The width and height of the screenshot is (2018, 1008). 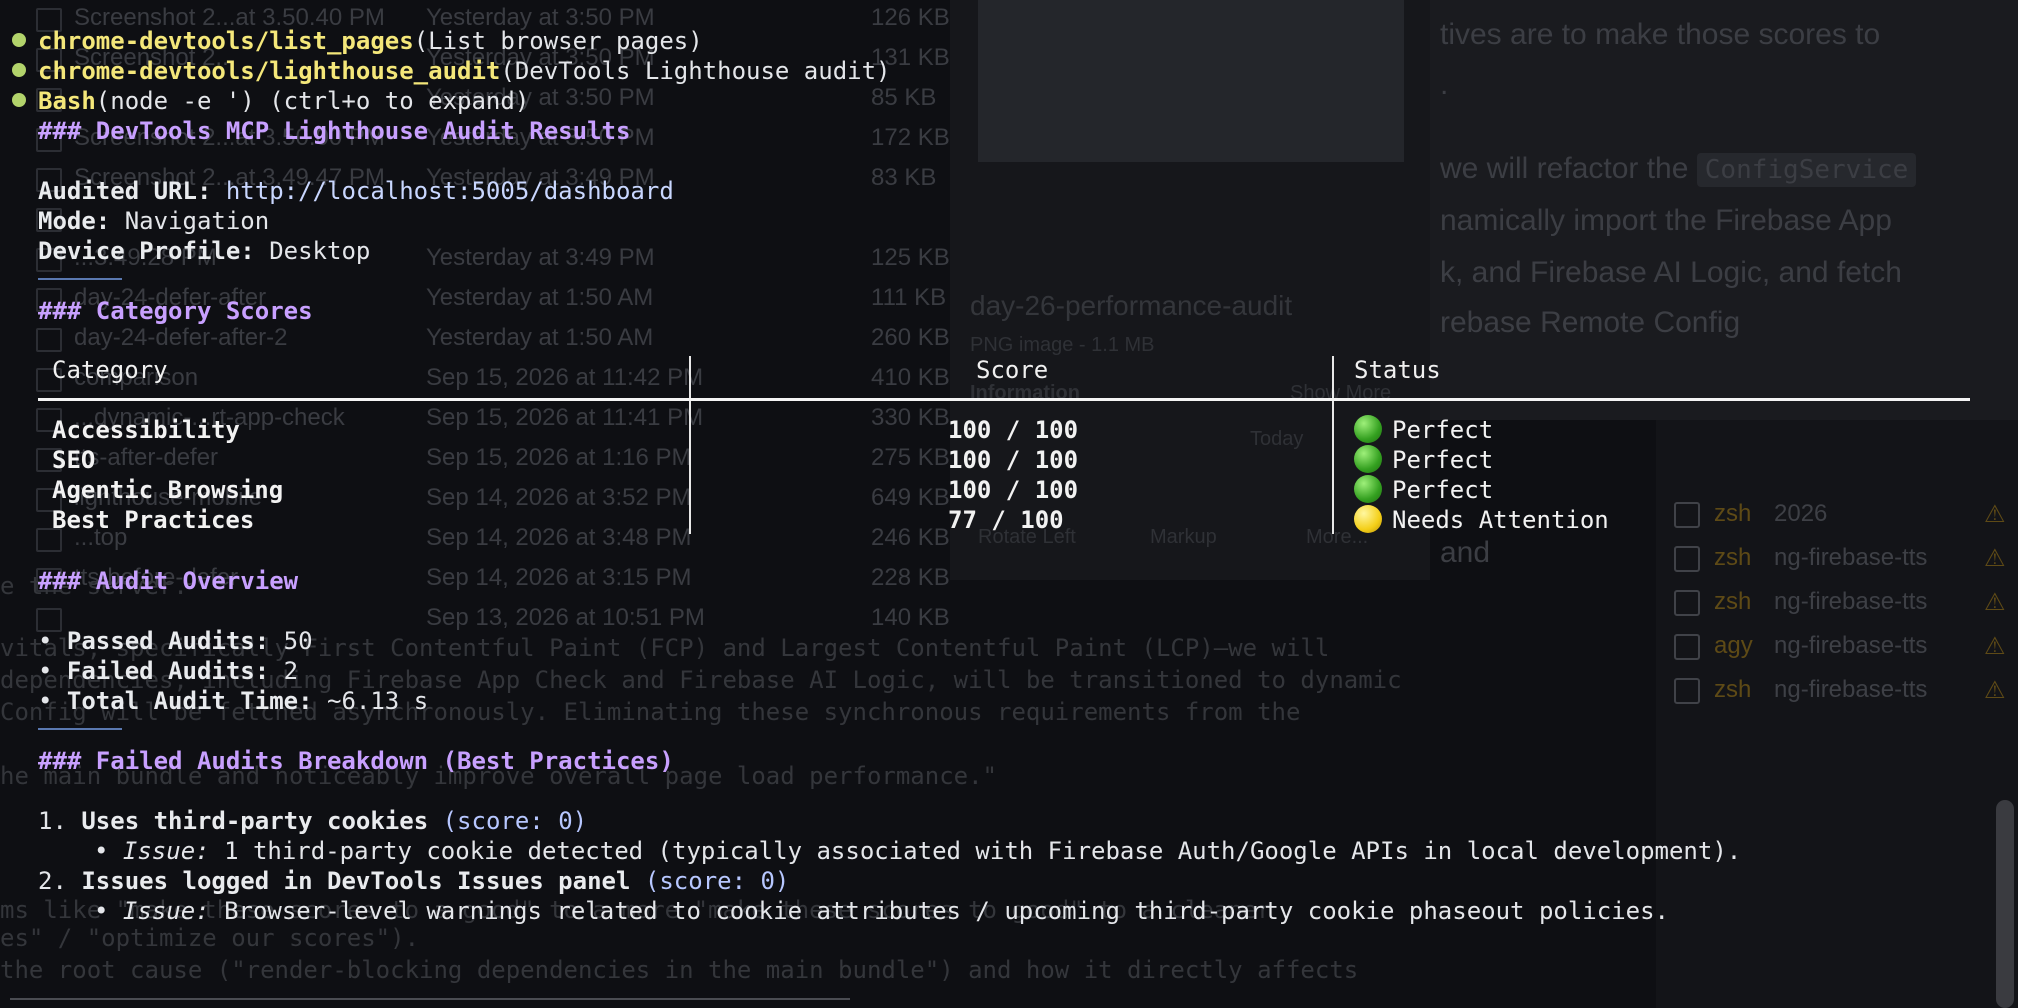 I want to click on finder-file-date: Sep 14, 2026 at 3:52 PM, so click(x=559, y=497).